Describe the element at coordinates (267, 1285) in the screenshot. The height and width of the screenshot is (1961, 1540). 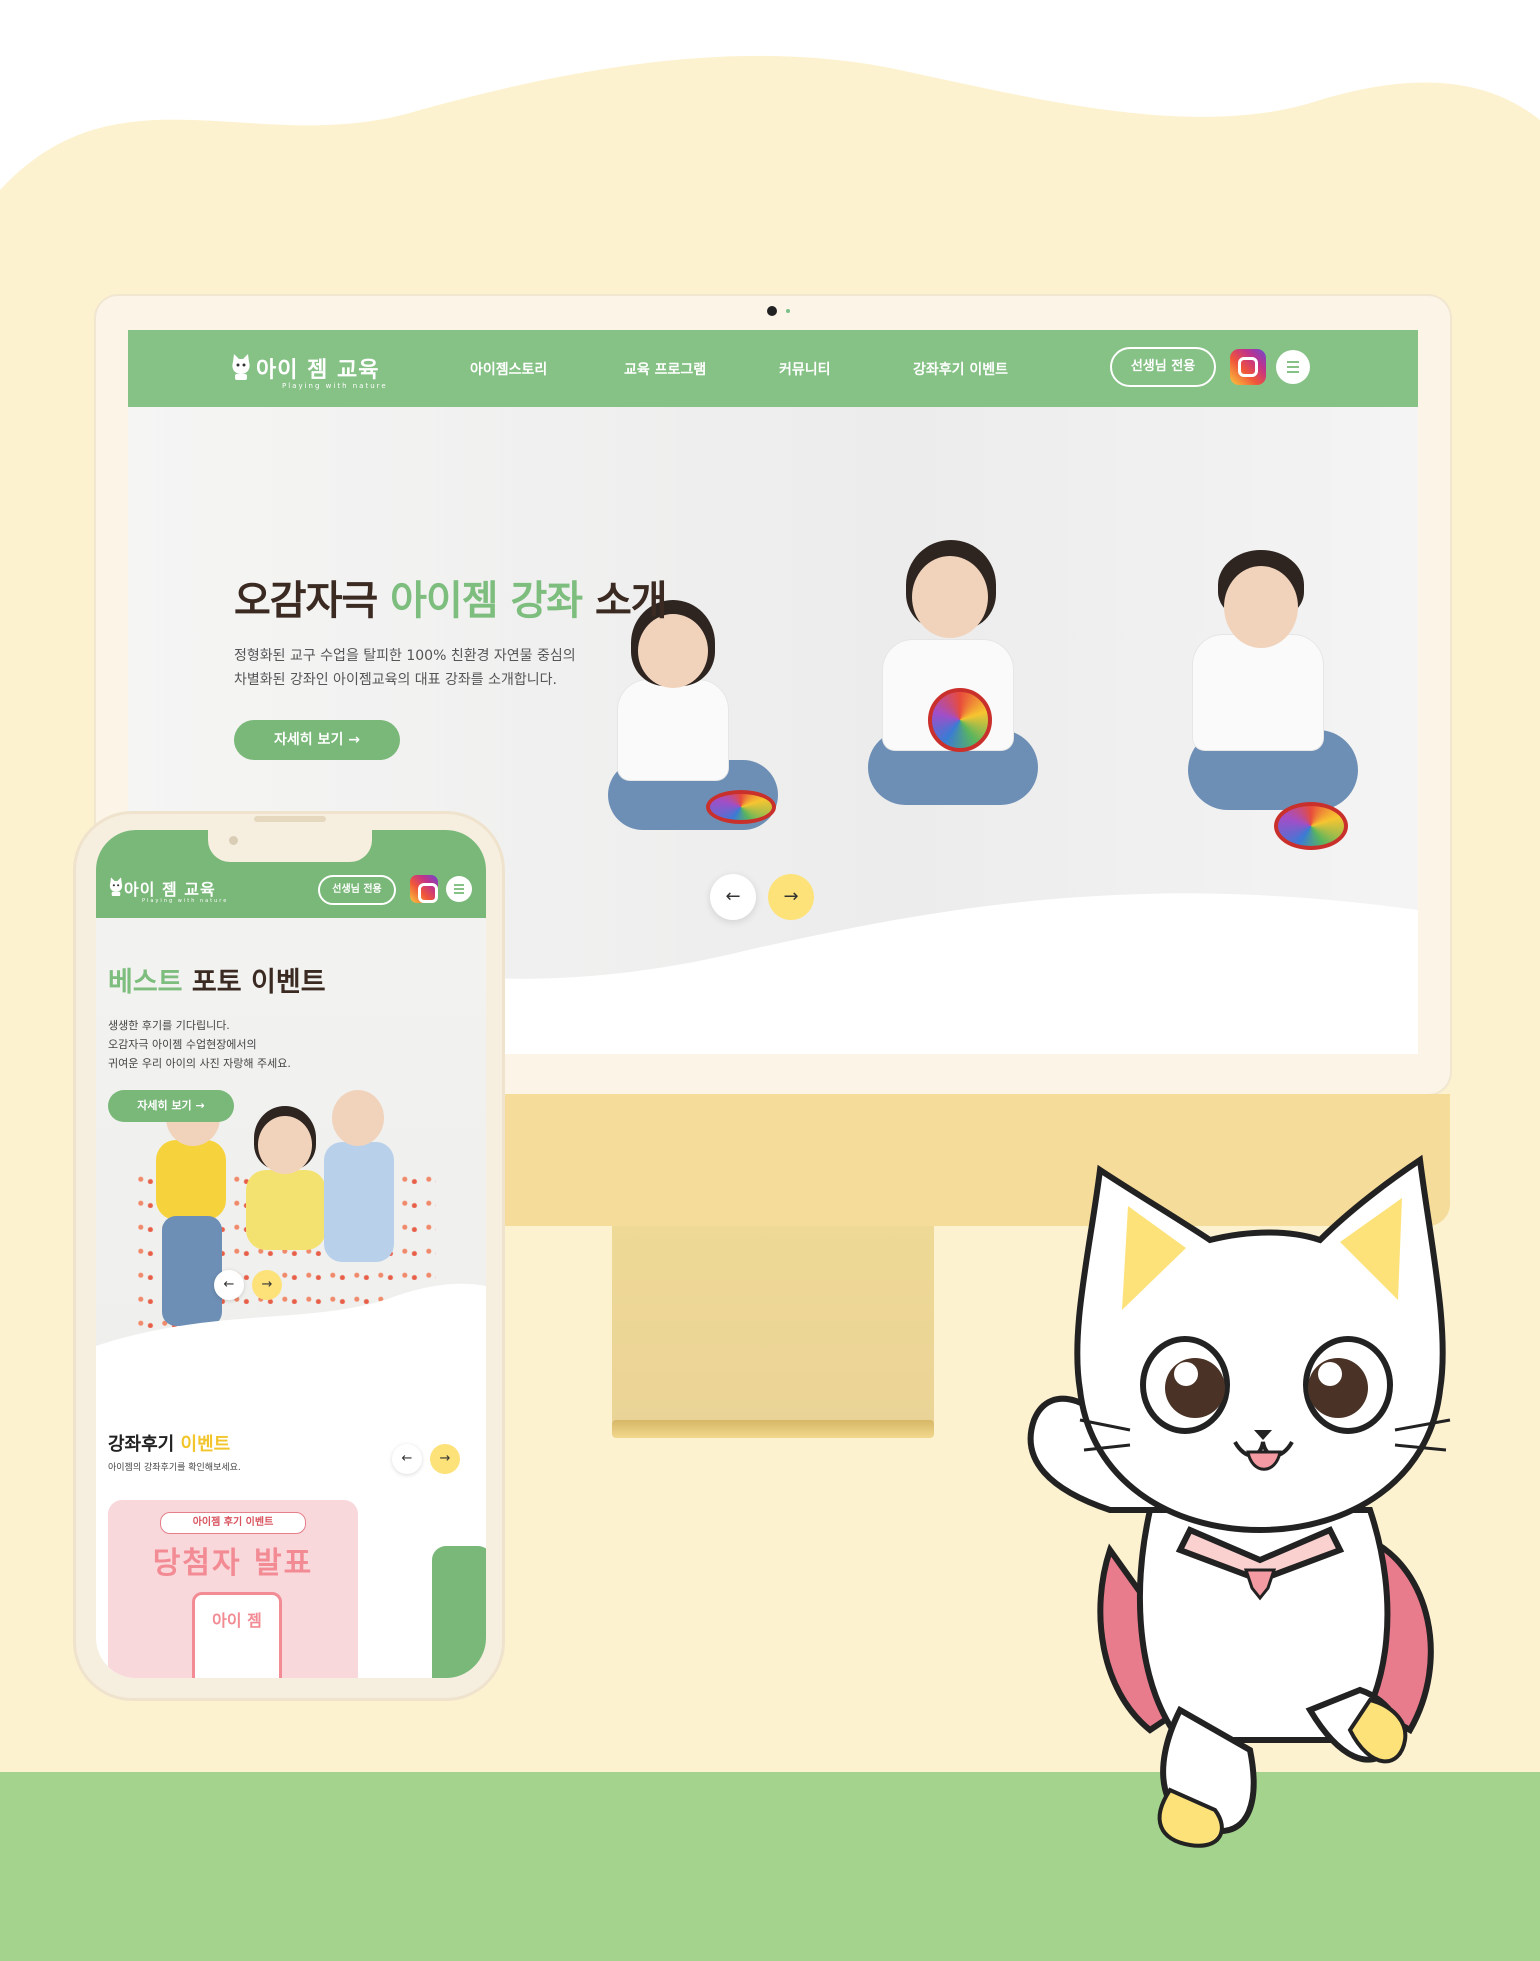
I see `mobile-hero-next-button: →` at that location.